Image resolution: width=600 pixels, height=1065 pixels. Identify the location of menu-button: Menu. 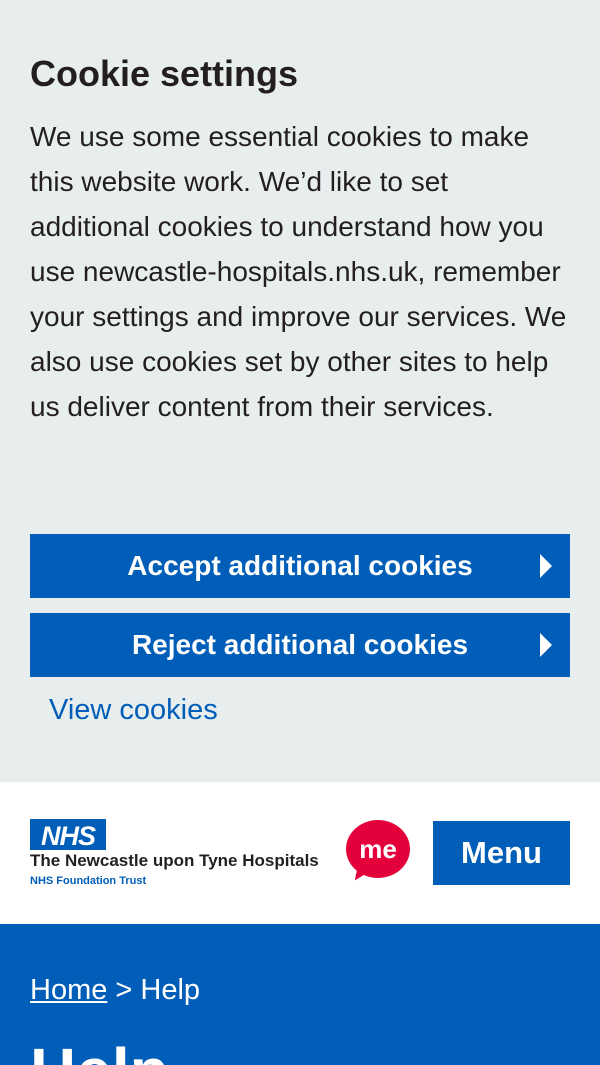
(501, 853).